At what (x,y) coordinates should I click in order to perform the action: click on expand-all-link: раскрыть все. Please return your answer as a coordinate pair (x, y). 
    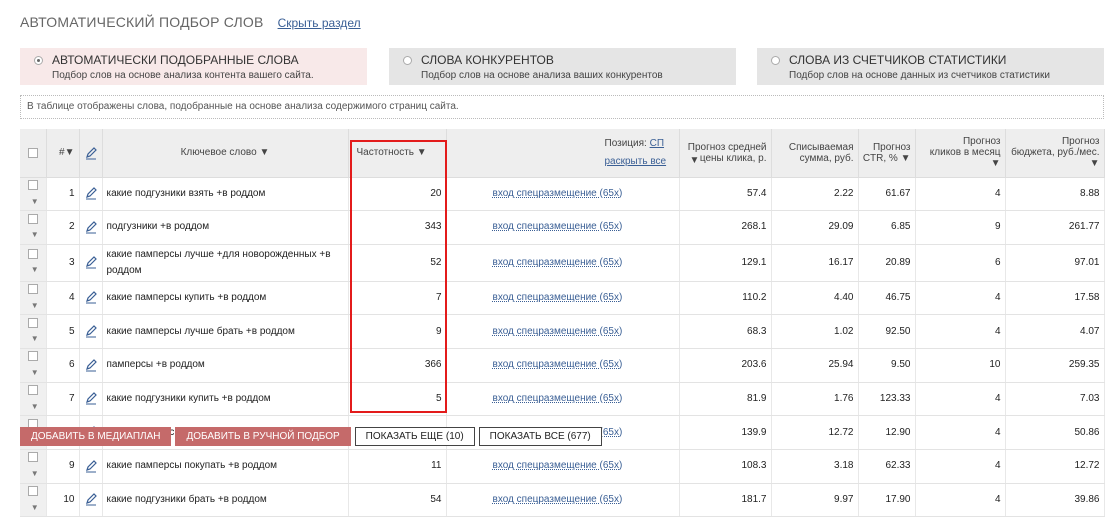
    Looking at the image, I should click on (636, 161).